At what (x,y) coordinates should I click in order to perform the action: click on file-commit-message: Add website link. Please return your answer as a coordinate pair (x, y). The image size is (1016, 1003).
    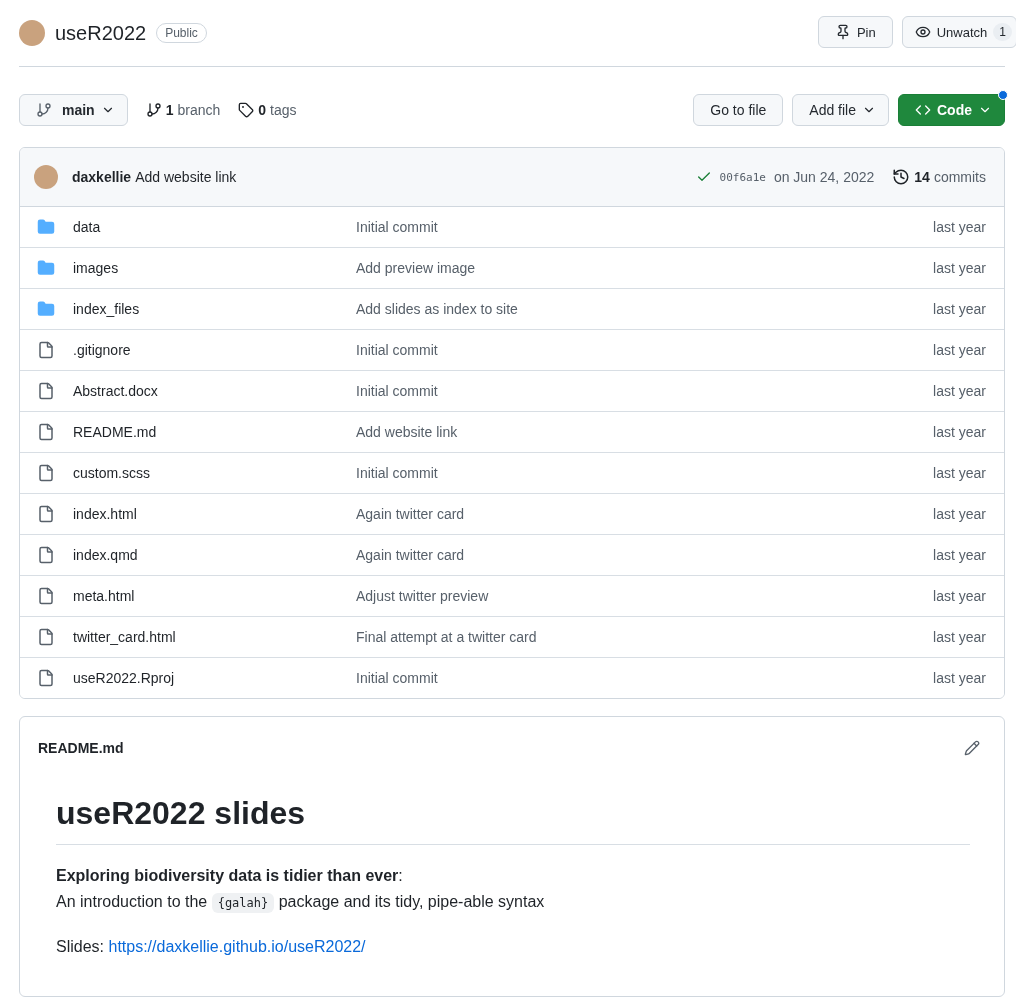
    Looking at the image, I should click on (645, 432).